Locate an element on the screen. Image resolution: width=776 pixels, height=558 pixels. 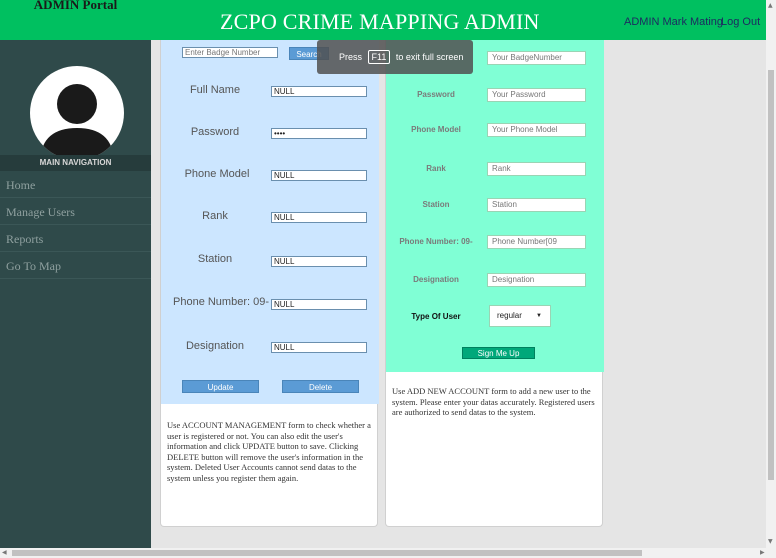
badge-search-input: Enter Badge Number is located at coordinates (230, 52).